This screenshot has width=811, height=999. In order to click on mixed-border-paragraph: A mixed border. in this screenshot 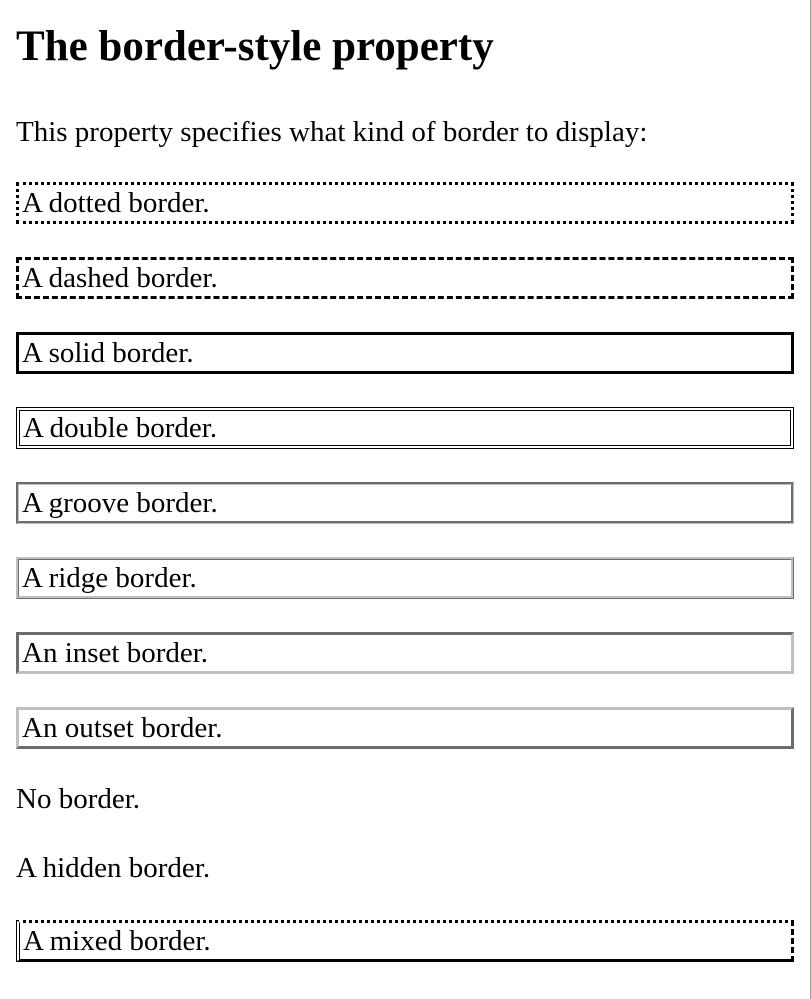, I will do `click(405, 941)`.